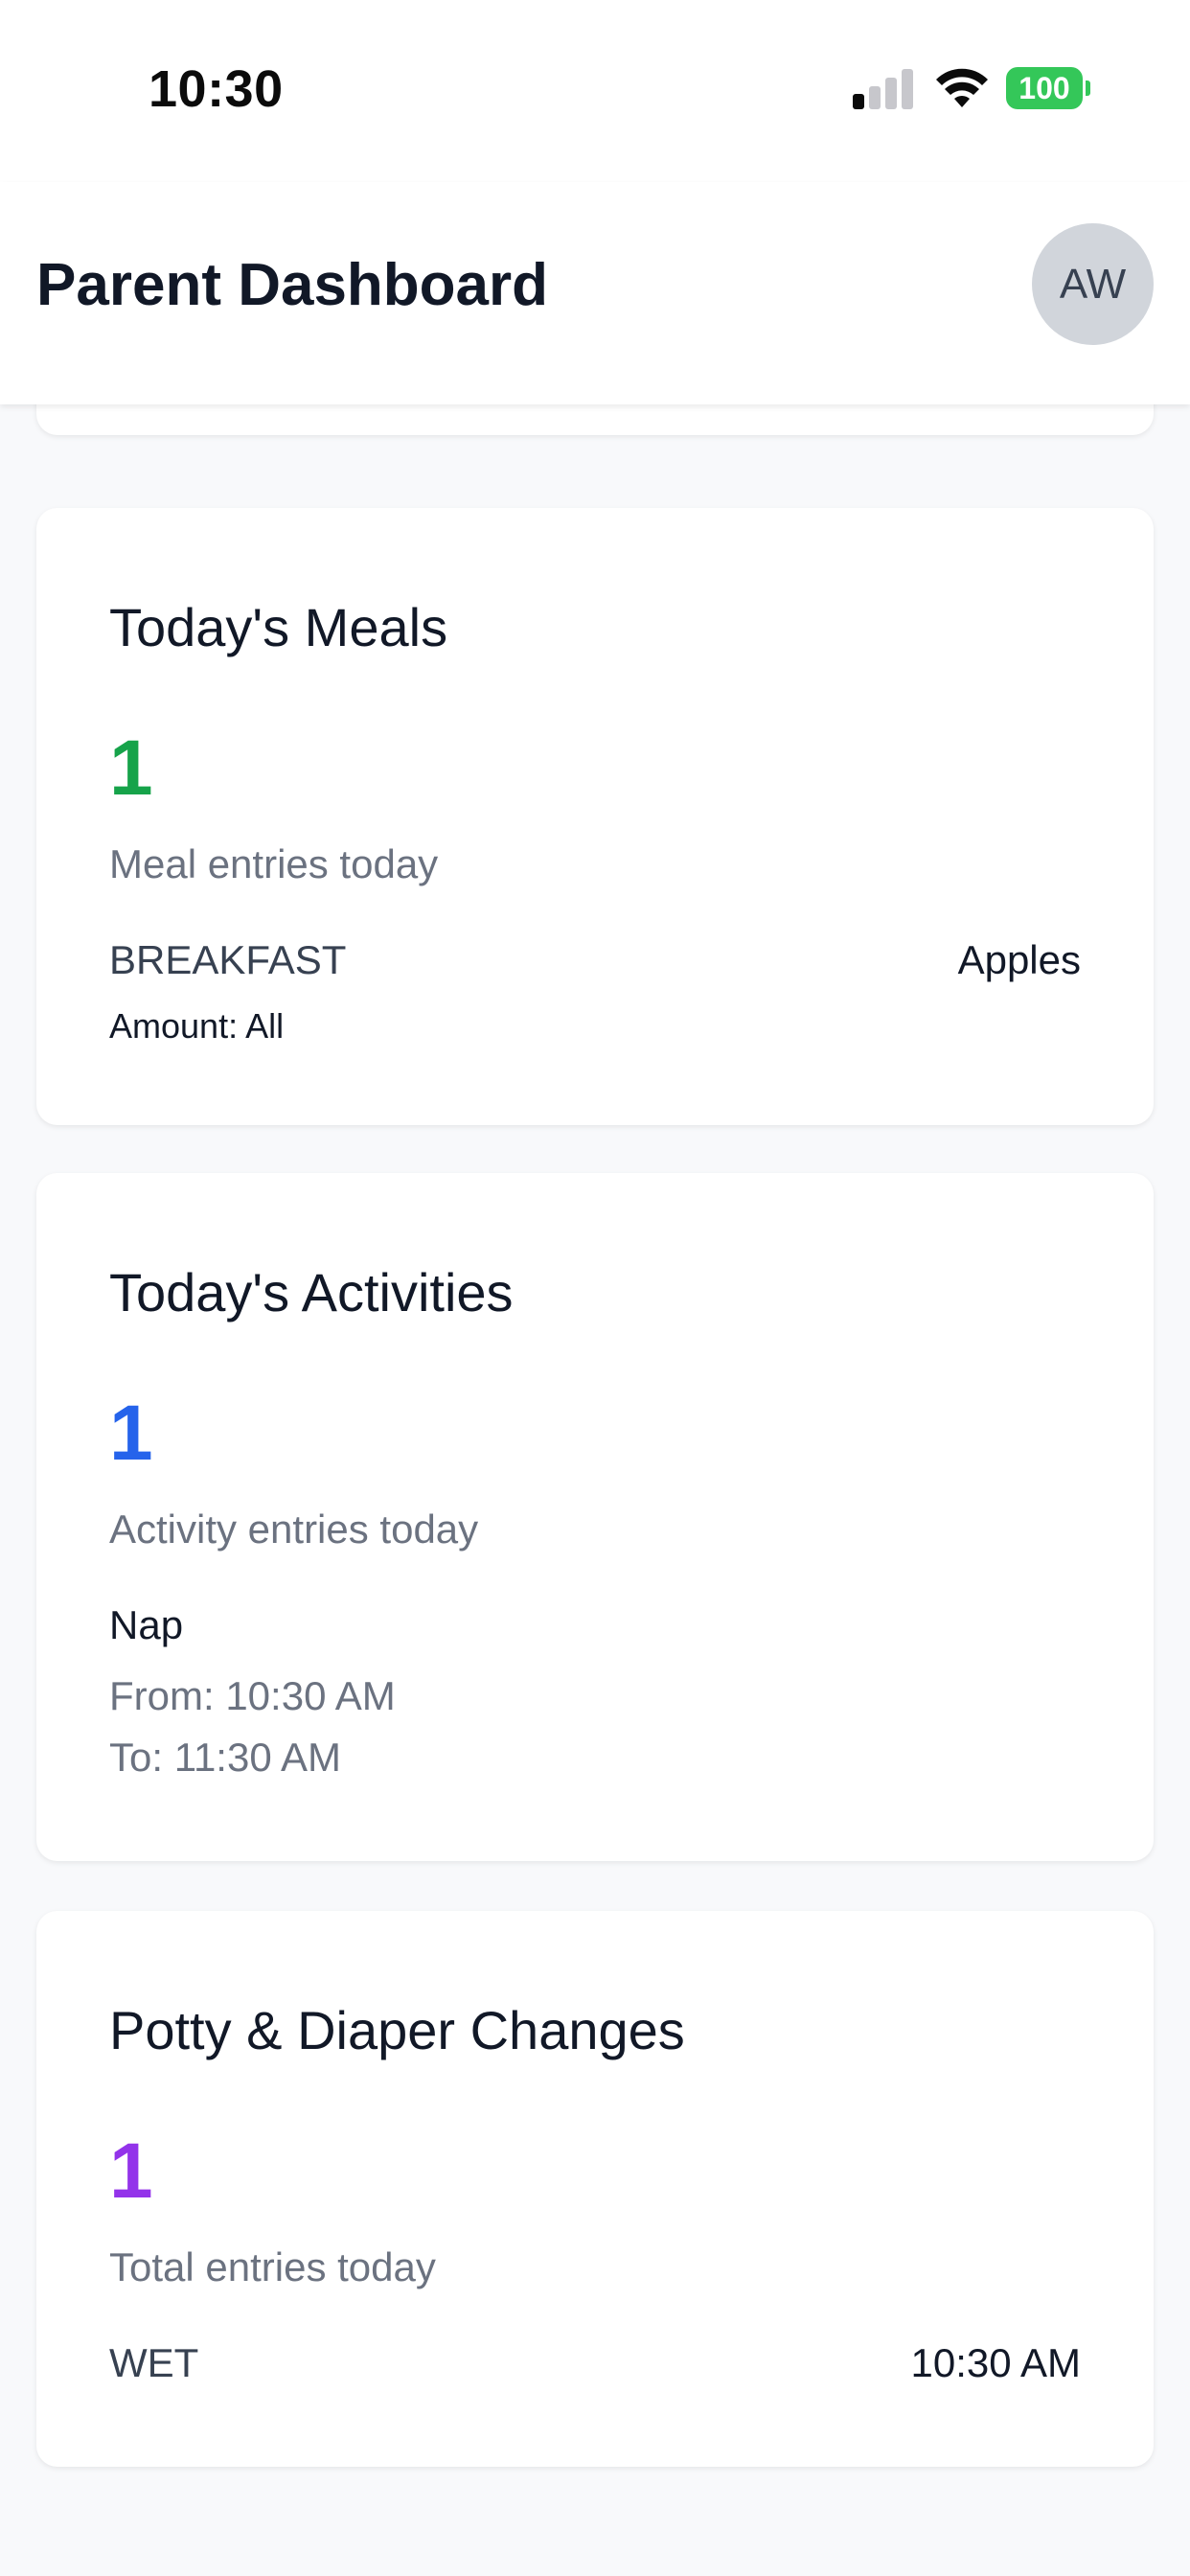 This screenshot has height=2576, width=1190. I want to click on potty-type: WET, so click(154, 2363).